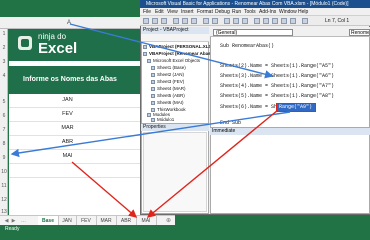 Image resolution: width=370 pixels, height=240 pixels. I want to click on arrow-column-a, so click(171, 51).